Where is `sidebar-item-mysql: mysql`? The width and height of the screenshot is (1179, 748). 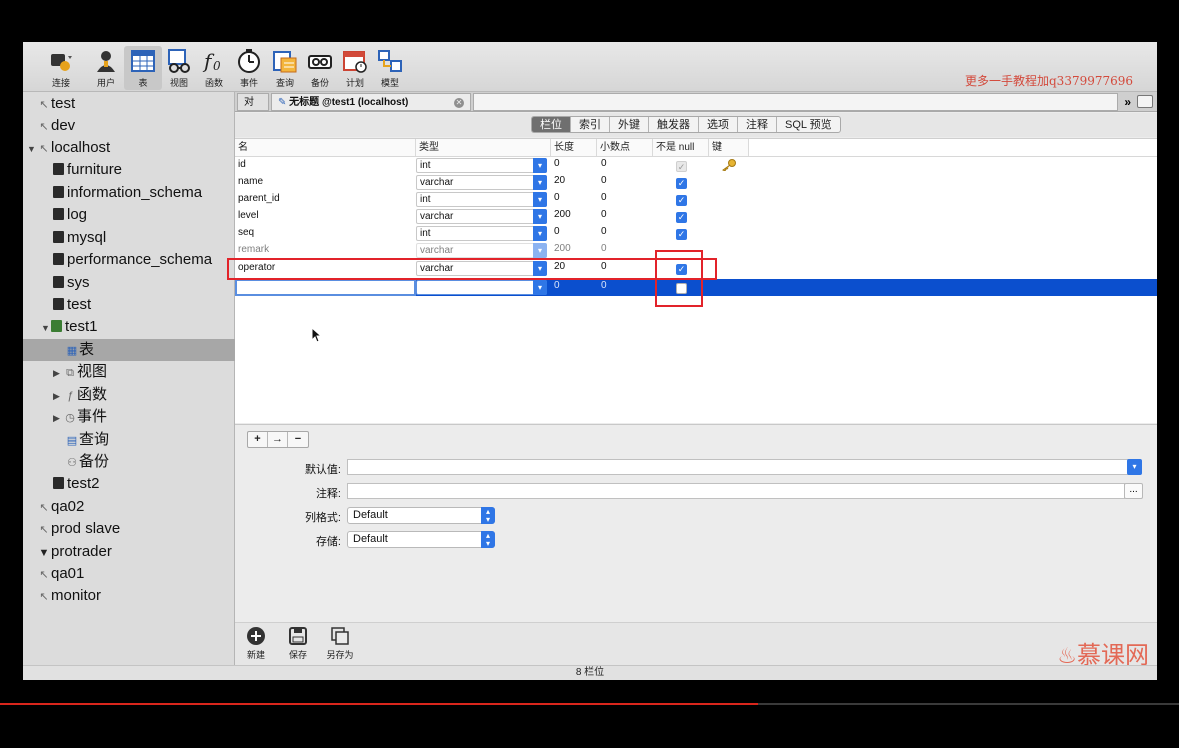
sidebar-item-mysql: mysql is located at coordinates (129, 238).